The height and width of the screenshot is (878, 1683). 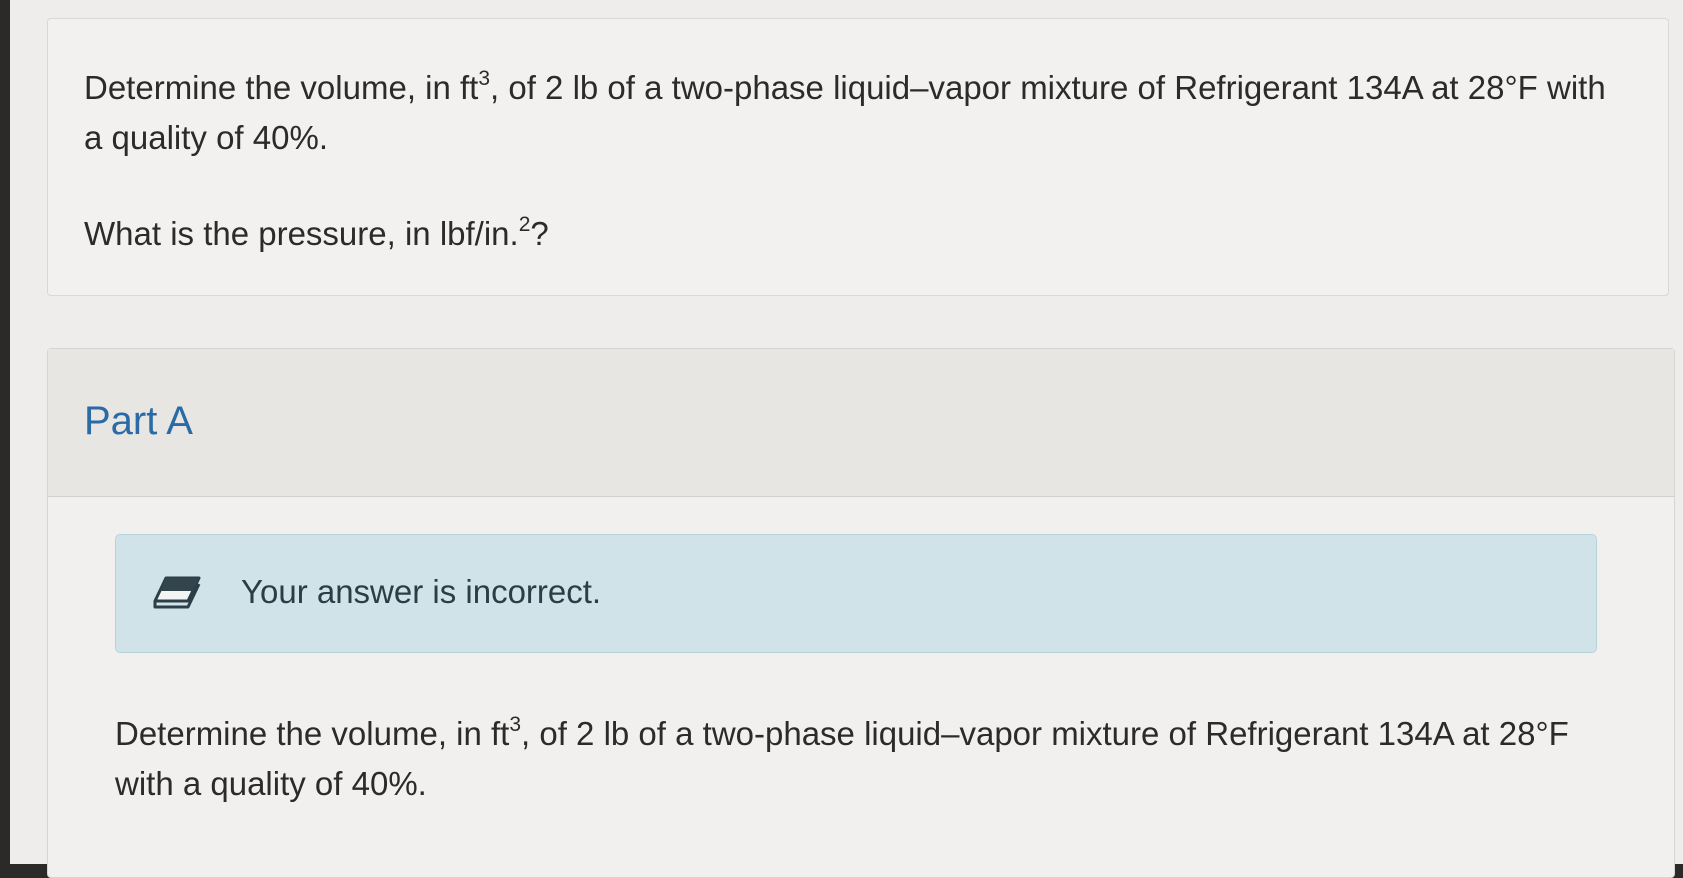 I want to click on feedback-message: Your answer is incorrect., so click(x=421, y=591).